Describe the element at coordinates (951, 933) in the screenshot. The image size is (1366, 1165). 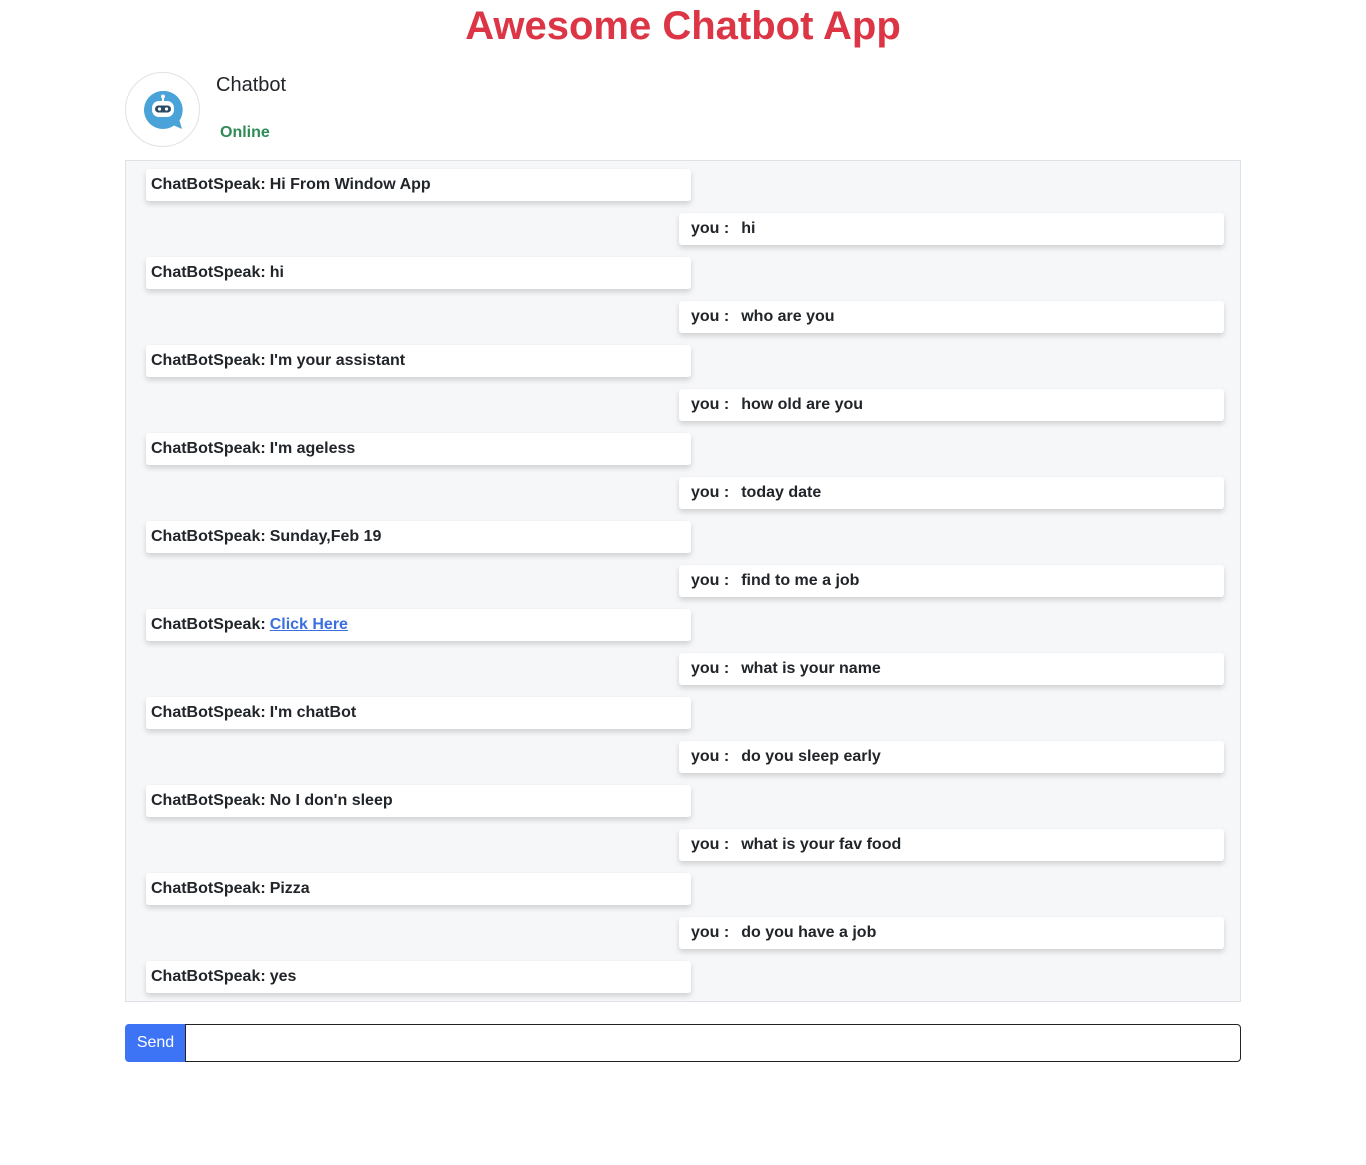
I see `user-message: you : do you have a job` at that location.